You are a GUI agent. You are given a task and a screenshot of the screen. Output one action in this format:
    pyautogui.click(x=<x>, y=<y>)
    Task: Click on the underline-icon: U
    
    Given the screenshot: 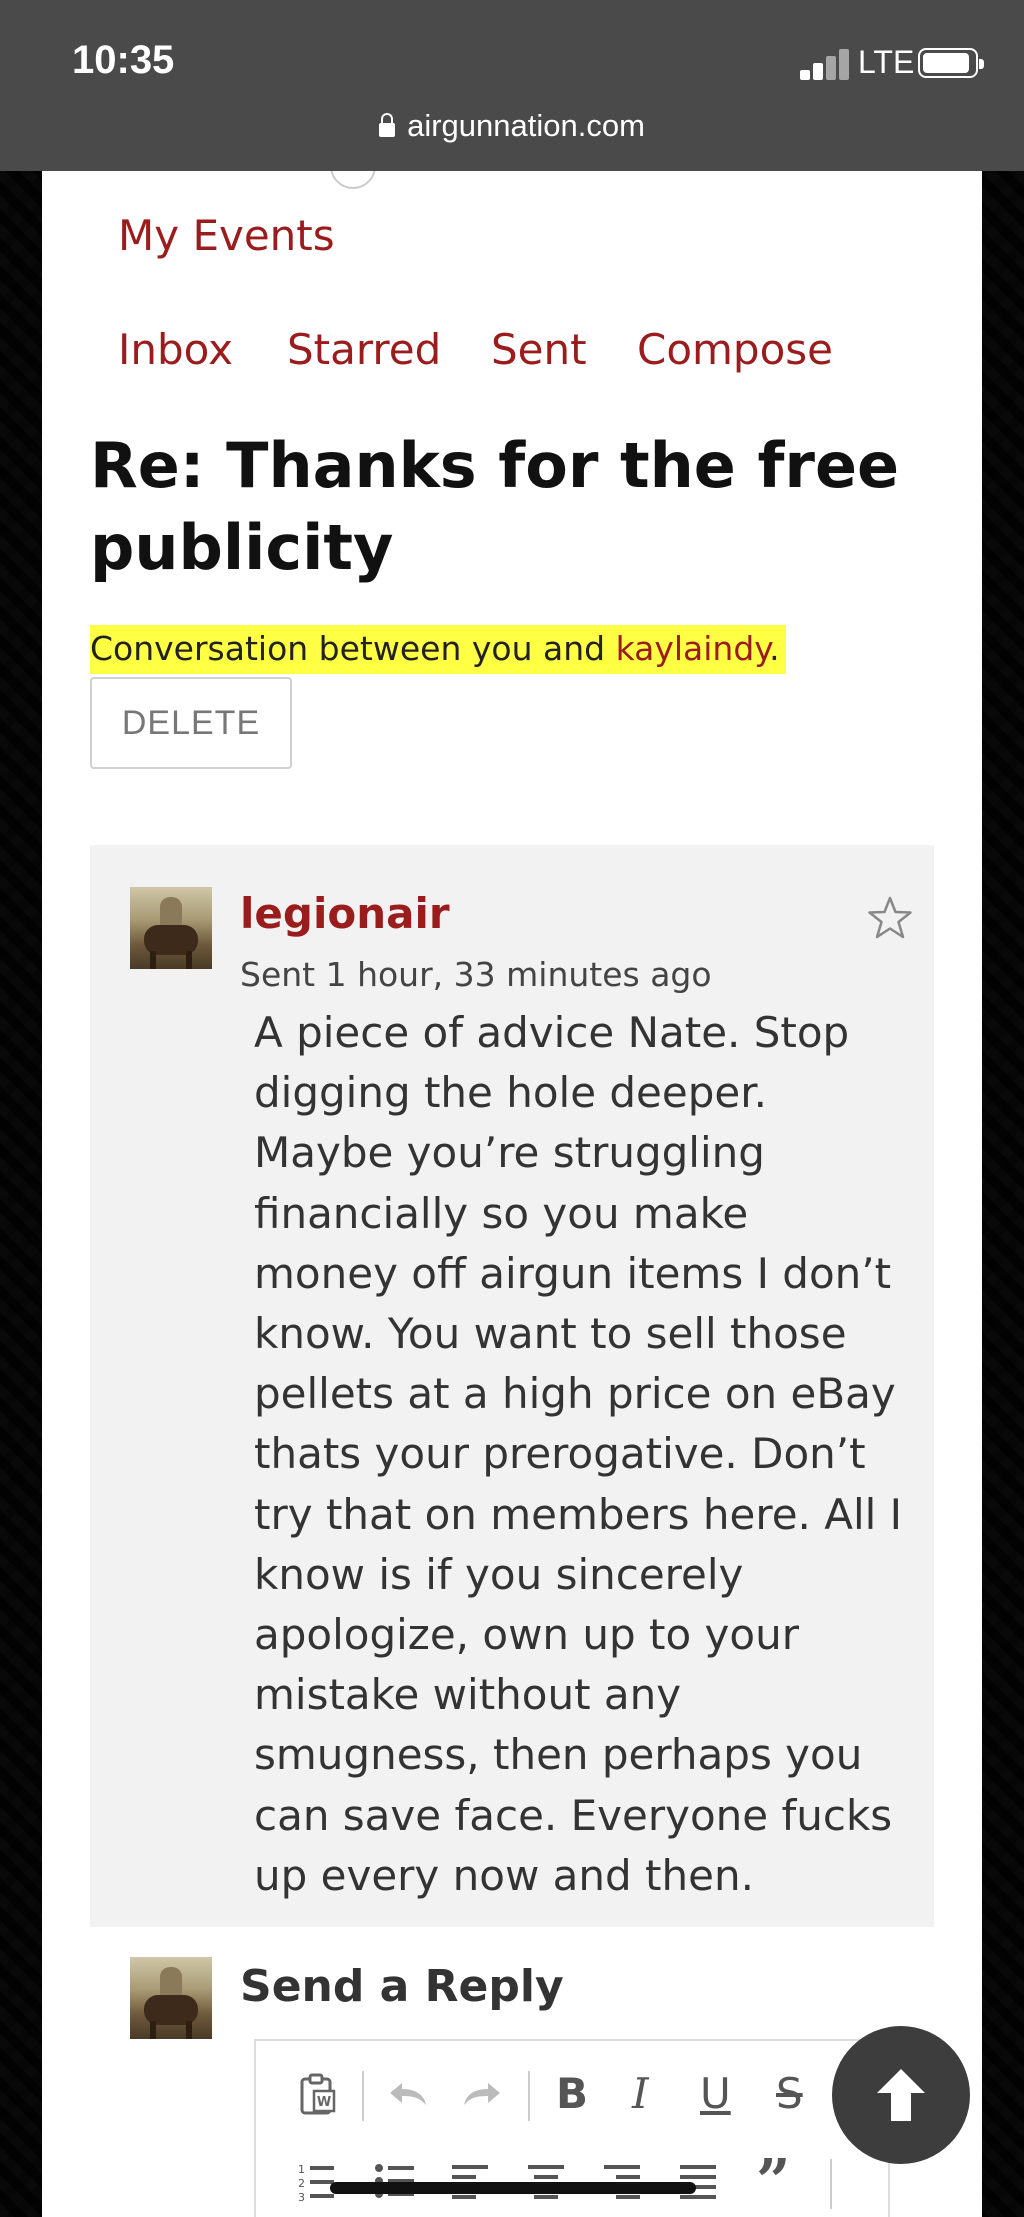 What is the action you would take?
    pyautogui.click(x=715, y=2093)
    